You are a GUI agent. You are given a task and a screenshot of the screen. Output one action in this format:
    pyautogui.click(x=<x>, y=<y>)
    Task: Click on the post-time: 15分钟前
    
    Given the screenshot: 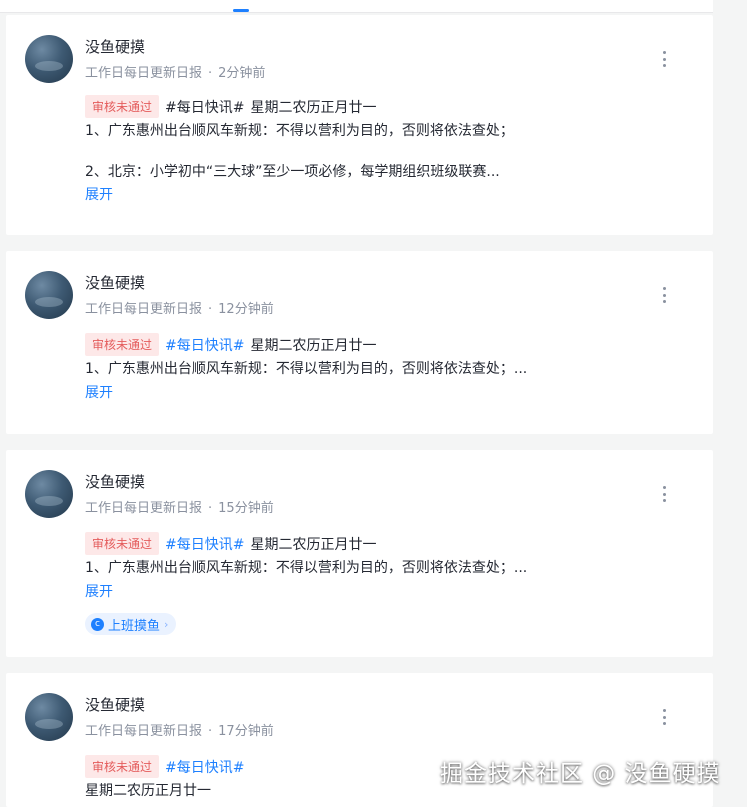 What is the action you would take?
    pyautogui.click(x=246, y=508)
    